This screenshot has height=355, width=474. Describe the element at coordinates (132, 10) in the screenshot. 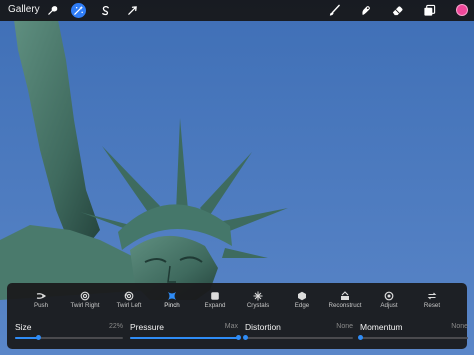

I see `arrow-cursor-icon` at that location.